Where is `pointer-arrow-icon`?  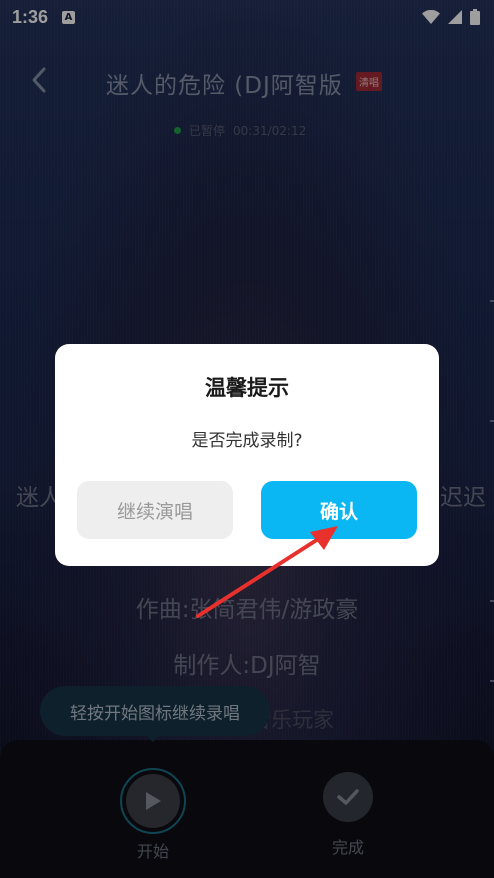 pointer-arrow-icon is located at coordinates (267, 572).